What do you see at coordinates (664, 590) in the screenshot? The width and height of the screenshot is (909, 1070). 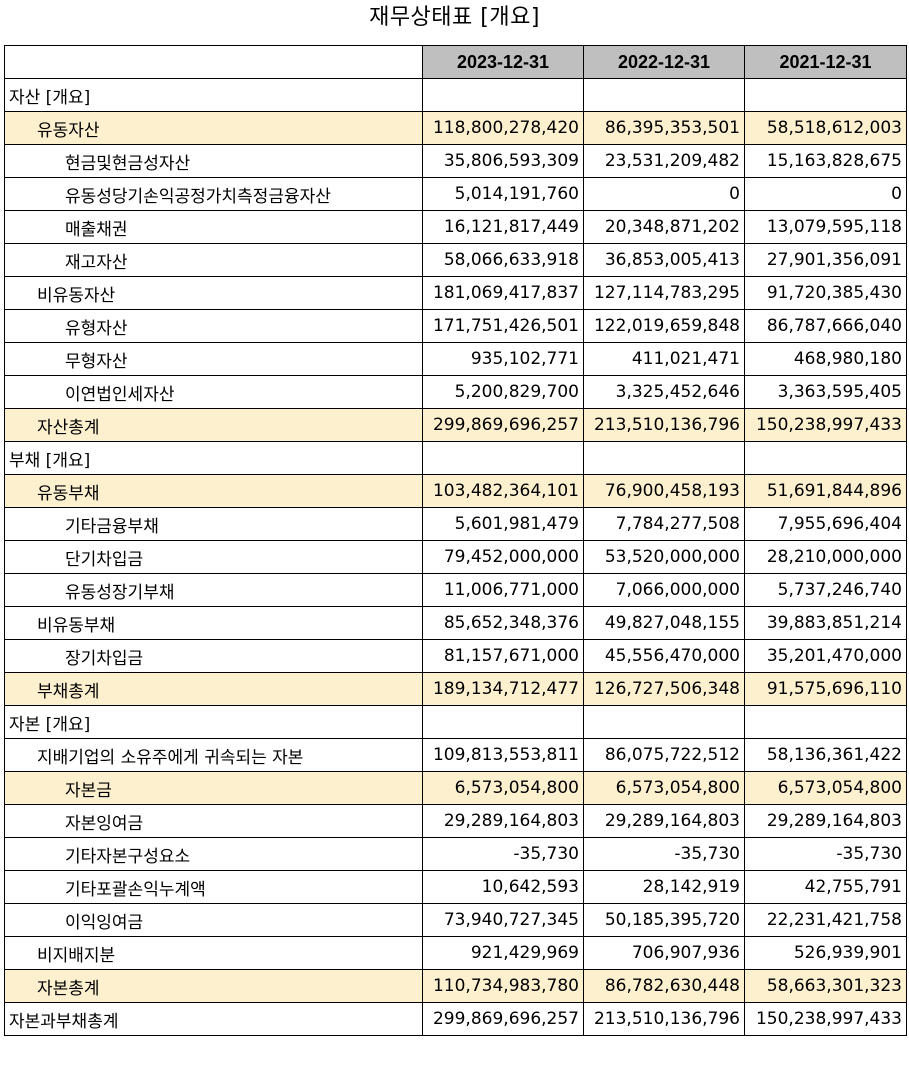 I see `value-2022-cell: 7,066,000,000` at bounding box center [664, 590].